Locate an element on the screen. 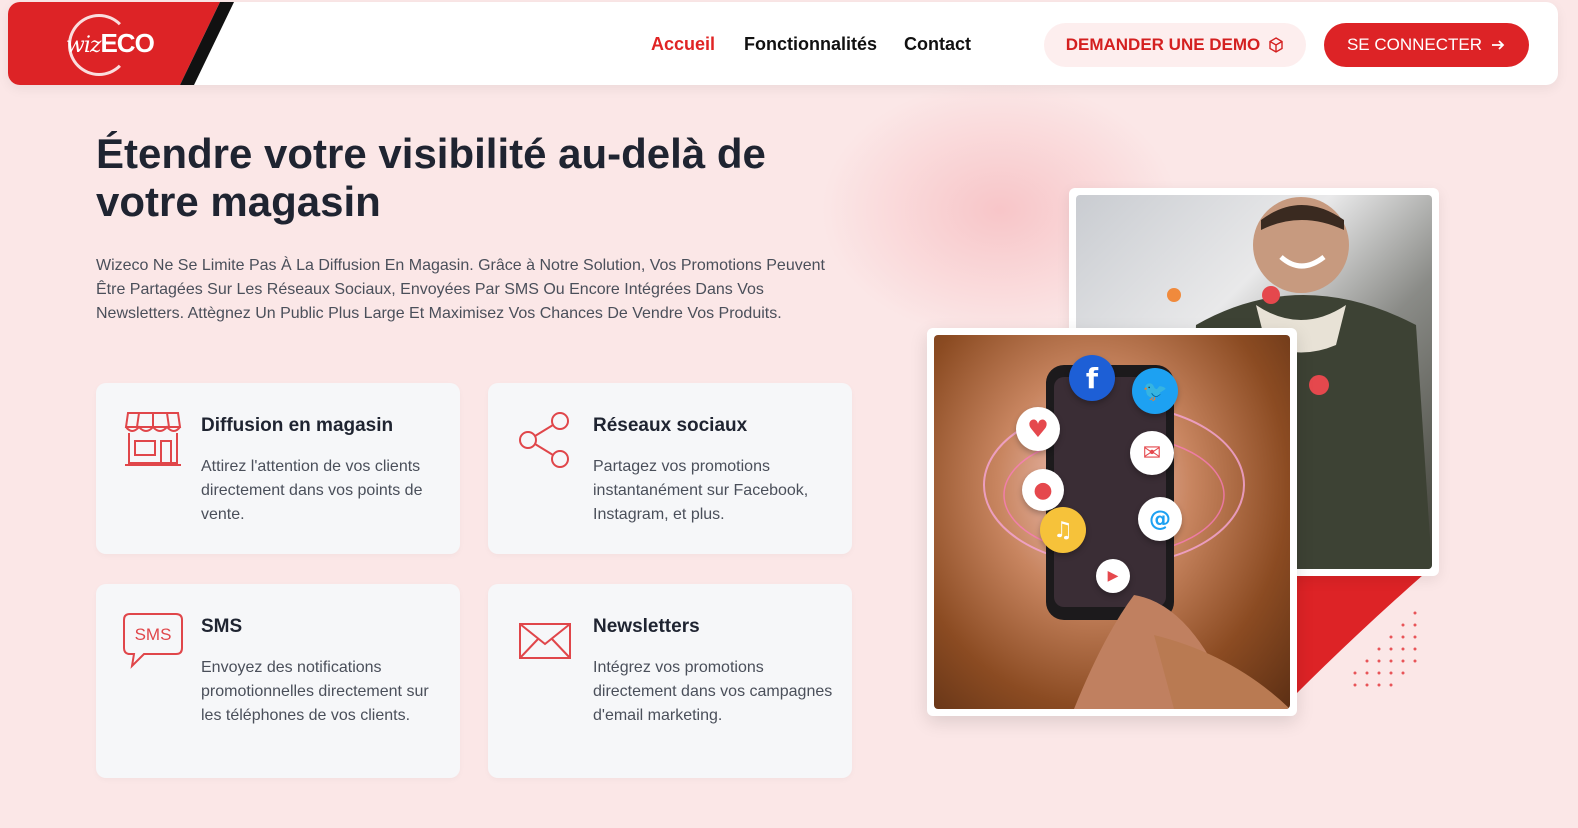 The height and width of the screenshot is (828, 1578). twitter-icon: 🐦 is located at coordinates (1155, 391).